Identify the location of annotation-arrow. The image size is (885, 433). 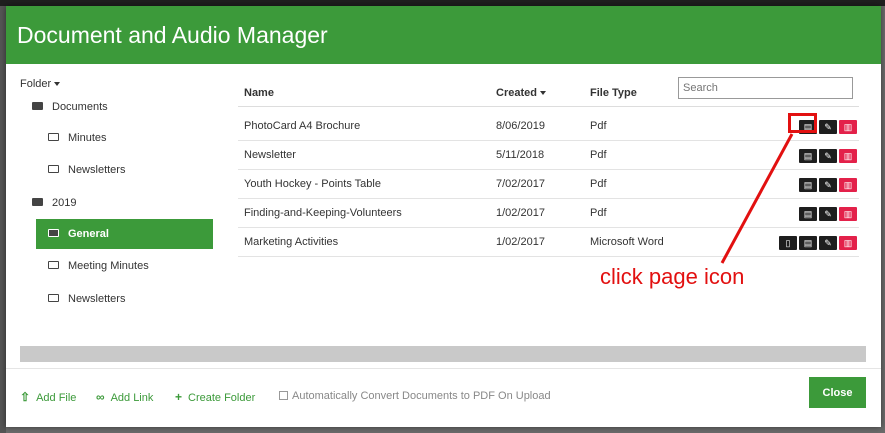
(757, 198).